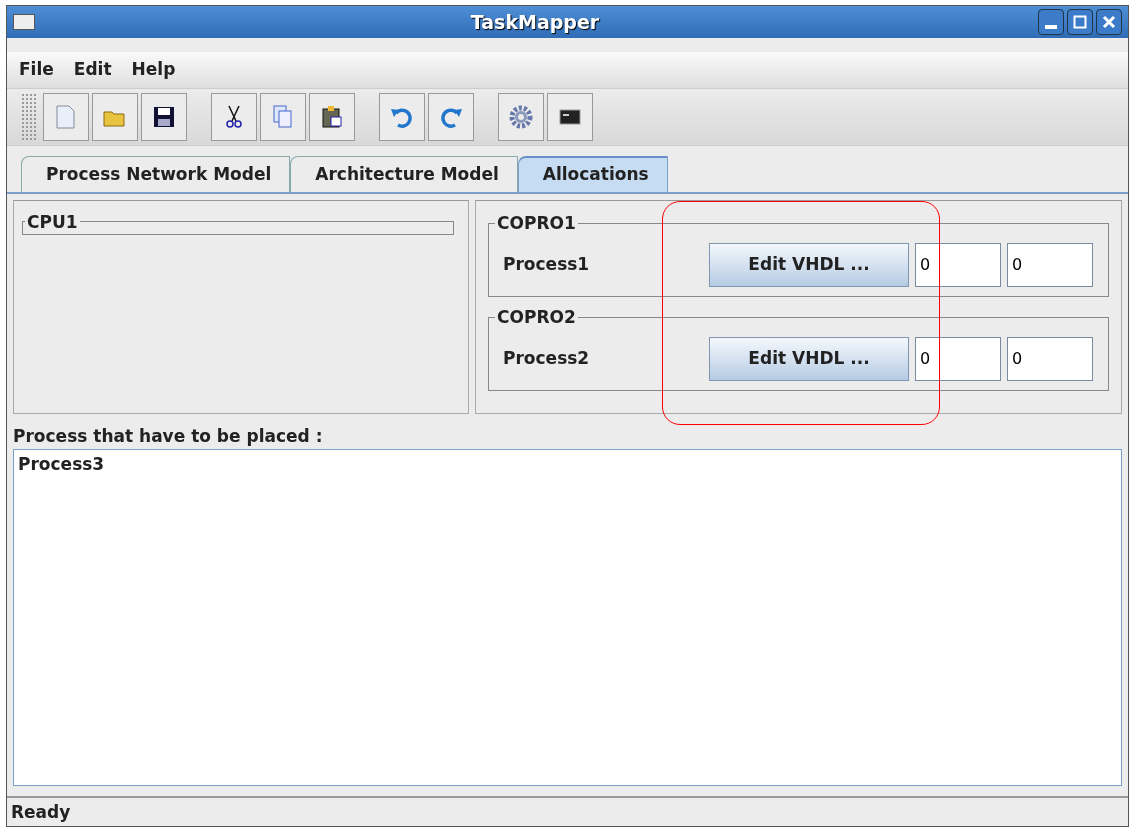 This screenshot has height=830, width=1129. I want to click on minimize-icon, so click(1051, 27).